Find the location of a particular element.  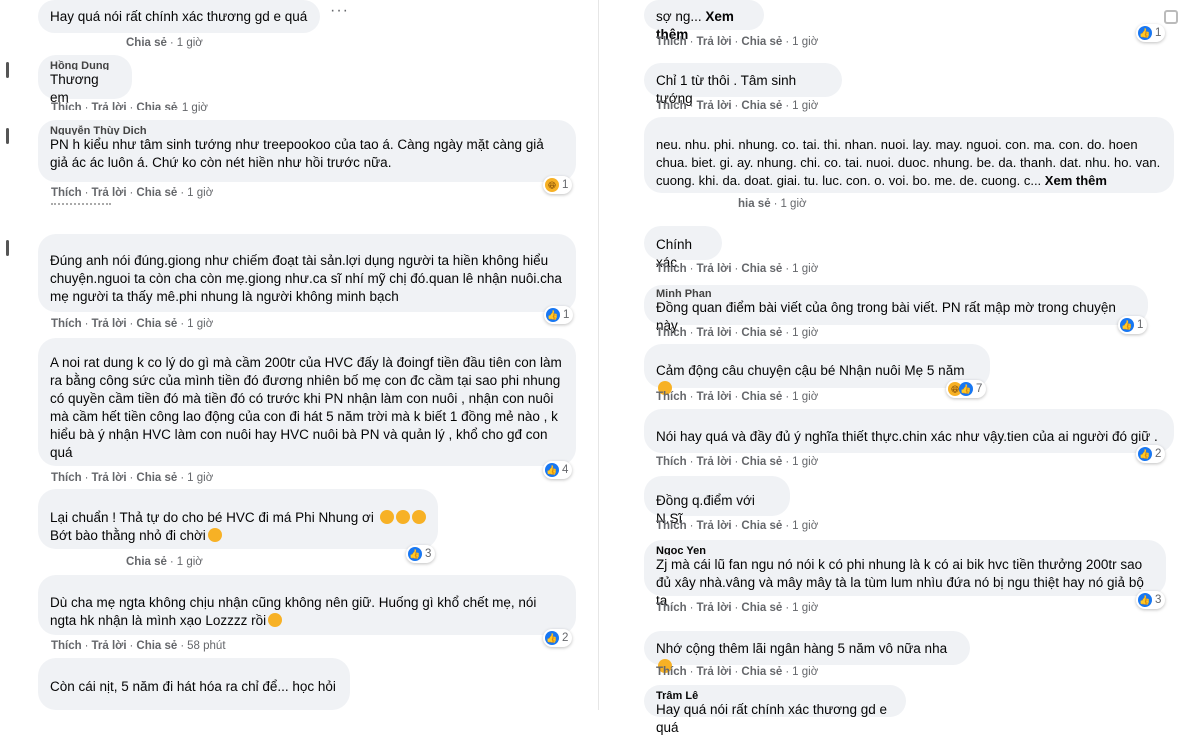

reaction-count: 😆 1 is located at coordinates (558, 185).